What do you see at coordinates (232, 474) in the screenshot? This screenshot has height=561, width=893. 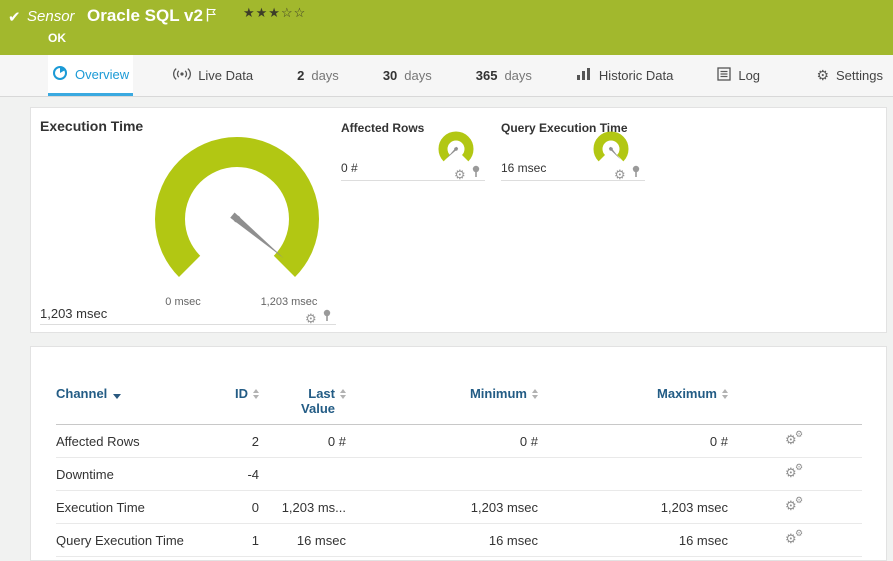 I see `channel-id: -4` at bounding box center [232, 474].